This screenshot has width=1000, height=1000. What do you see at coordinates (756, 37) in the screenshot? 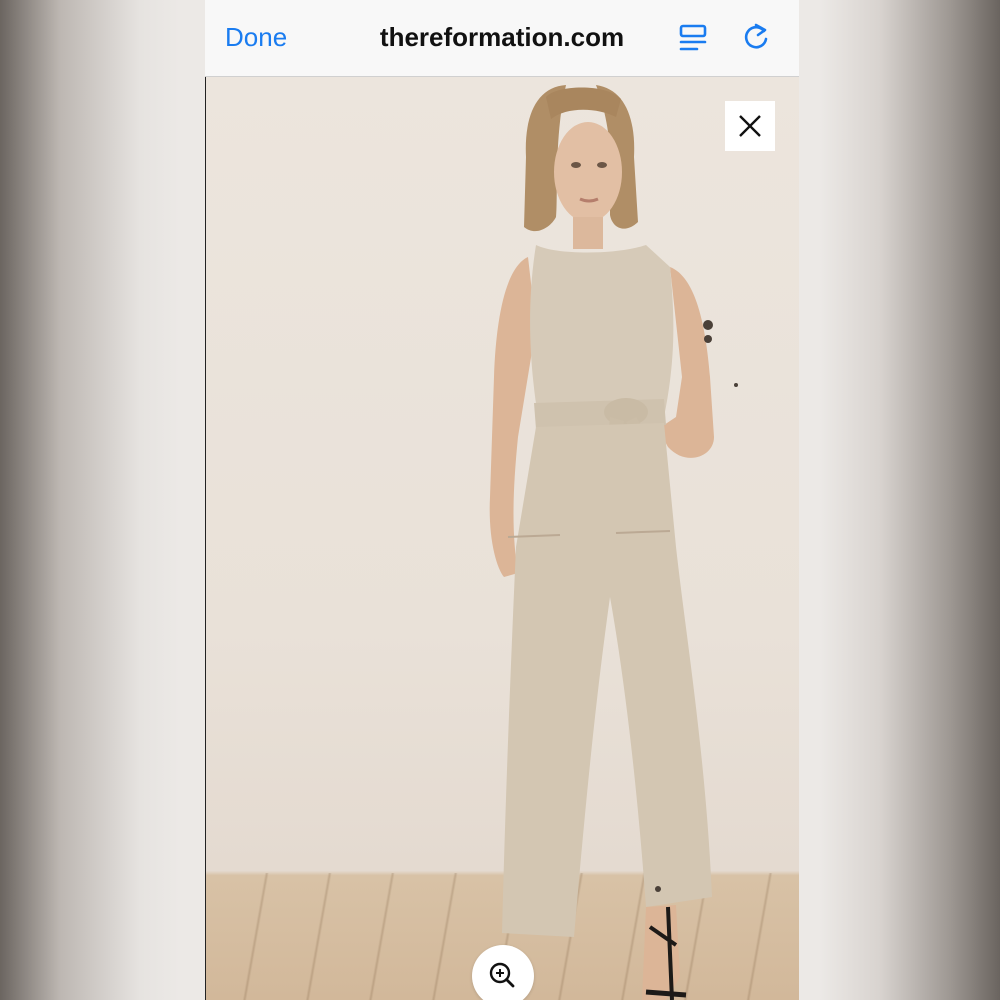
I see `reload-icon` at bounding box center [756, 37].